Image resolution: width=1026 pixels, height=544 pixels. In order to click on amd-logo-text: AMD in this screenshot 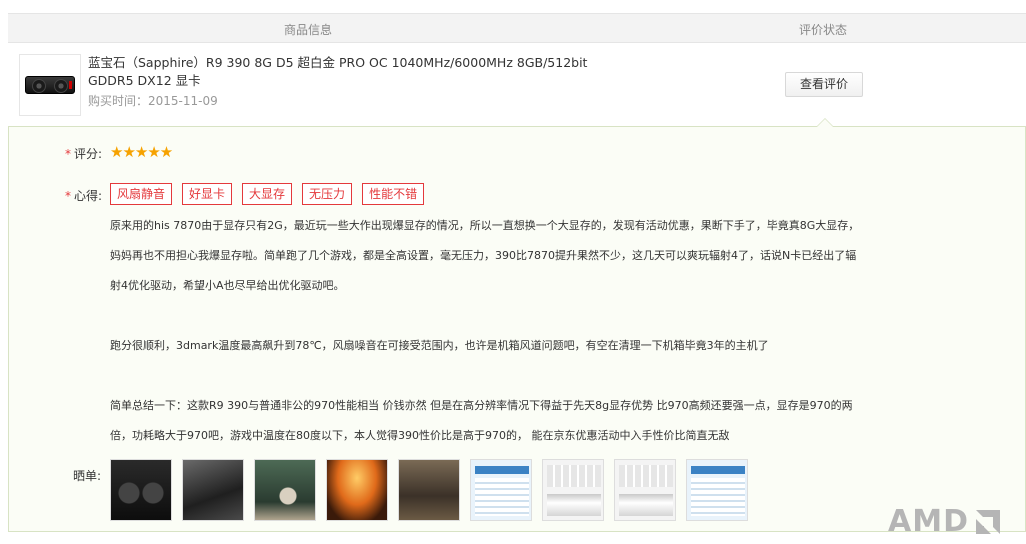, I will do `click(928, 521)`.